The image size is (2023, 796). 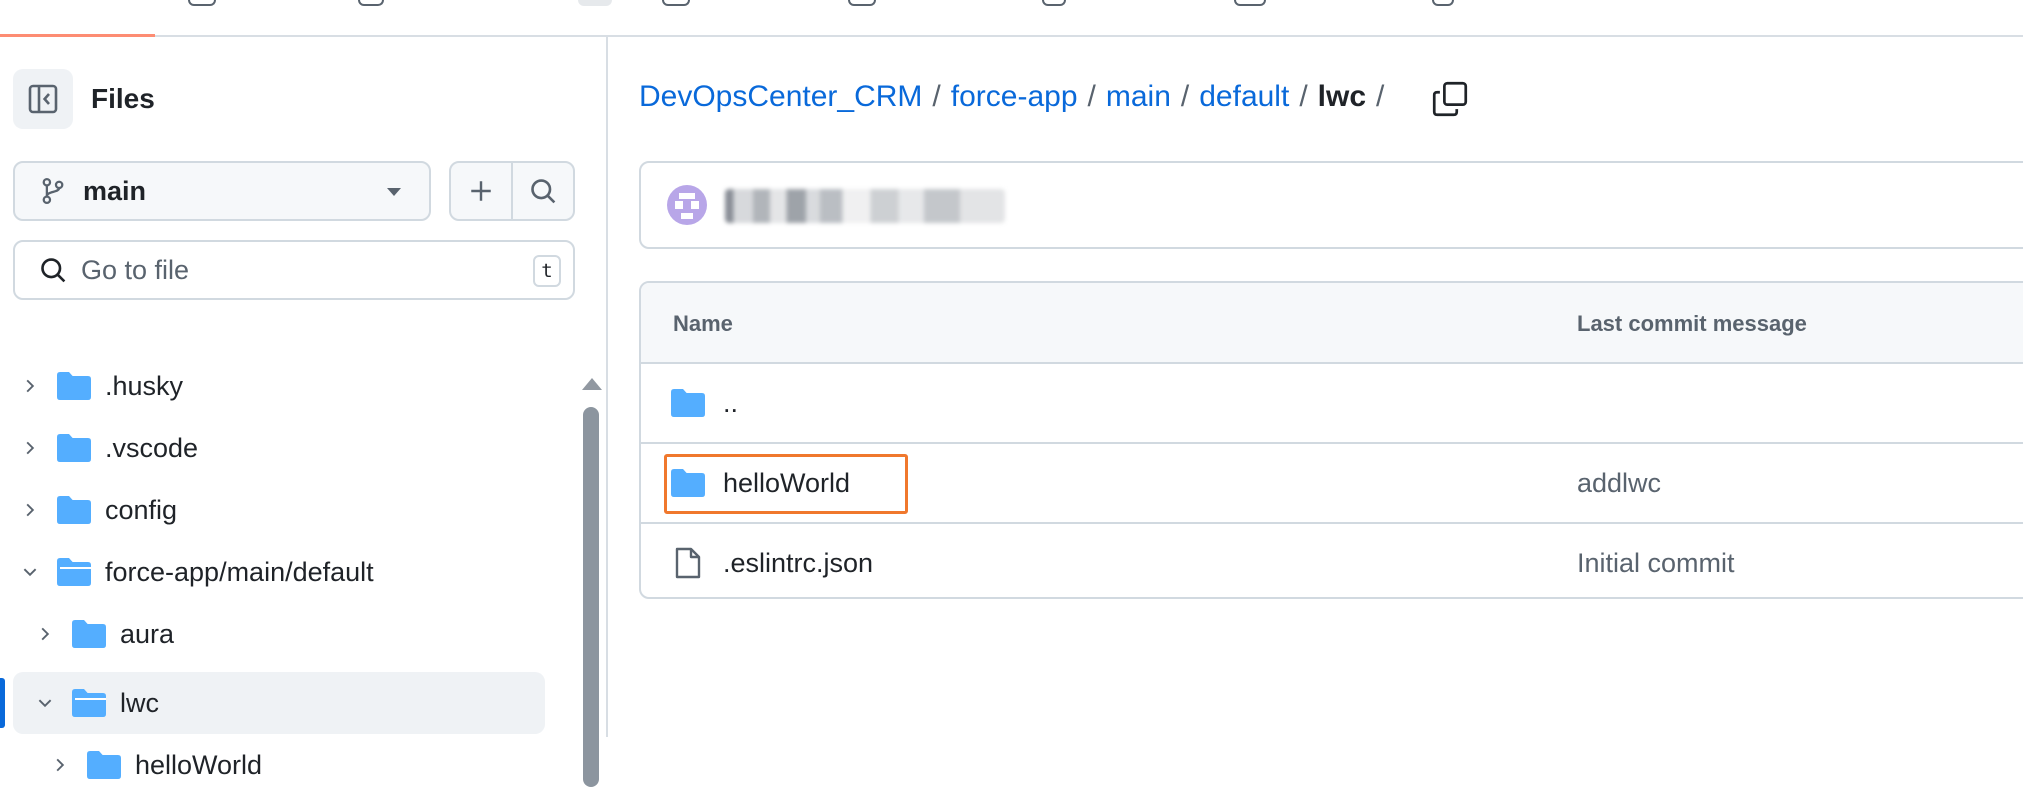 What do you see at coordinates (1331, 205) in the screenshot?
I see `latest-commit-bar` at bounding box center [1331, 205].